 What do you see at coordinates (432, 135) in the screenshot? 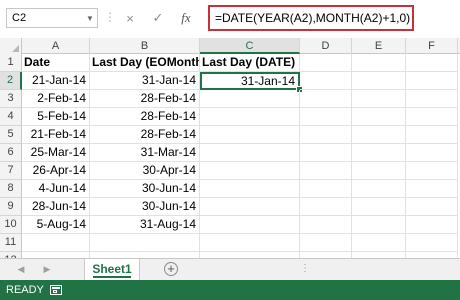
I see `cell-f5` at bounding box center [432, 135].